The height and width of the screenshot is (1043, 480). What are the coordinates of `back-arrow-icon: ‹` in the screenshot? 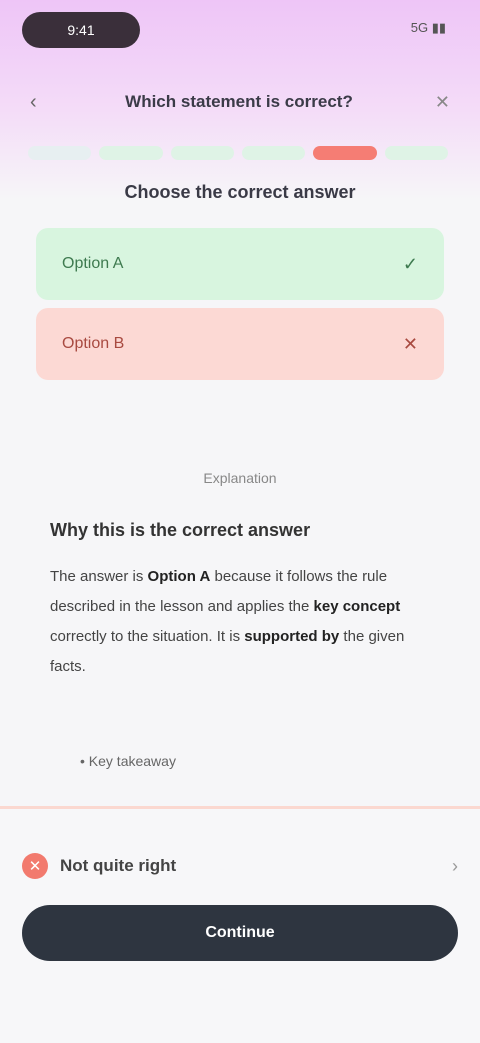 It's located at (40, 102).